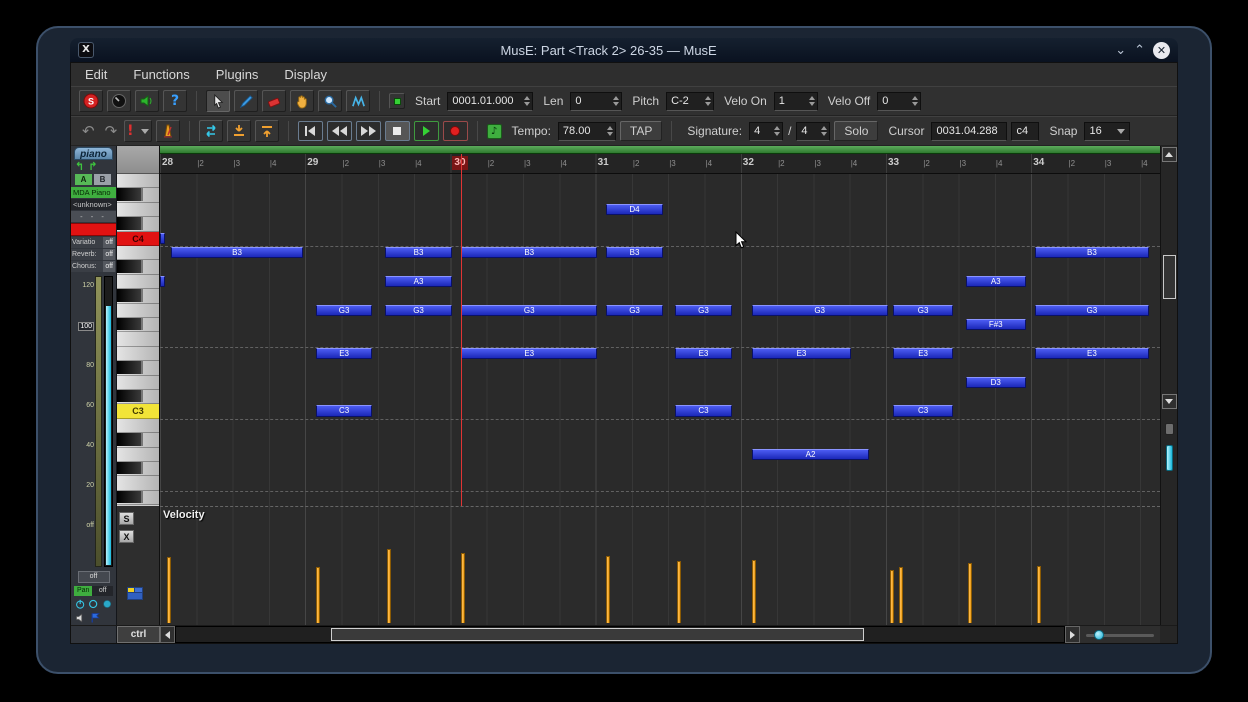  Describe the element at coordinates (748, 163) in the screenshot. I see `ruler-measure-label: 32` at that location.